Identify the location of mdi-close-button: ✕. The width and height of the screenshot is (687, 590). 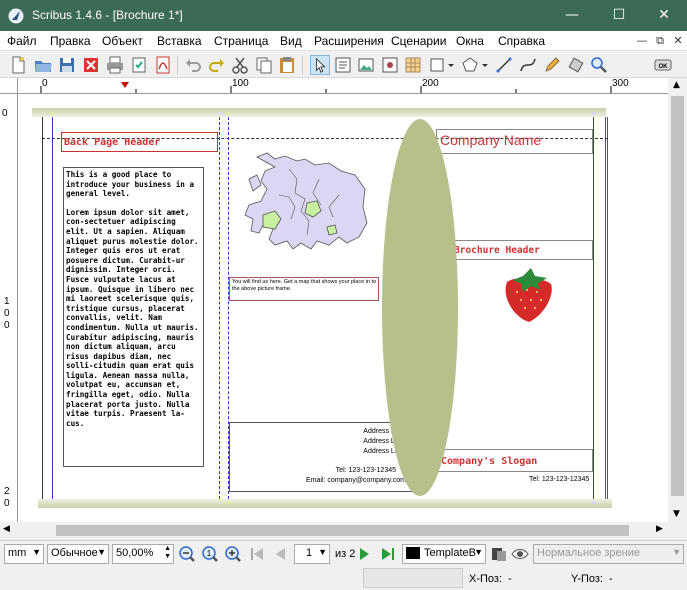
(678, 41).